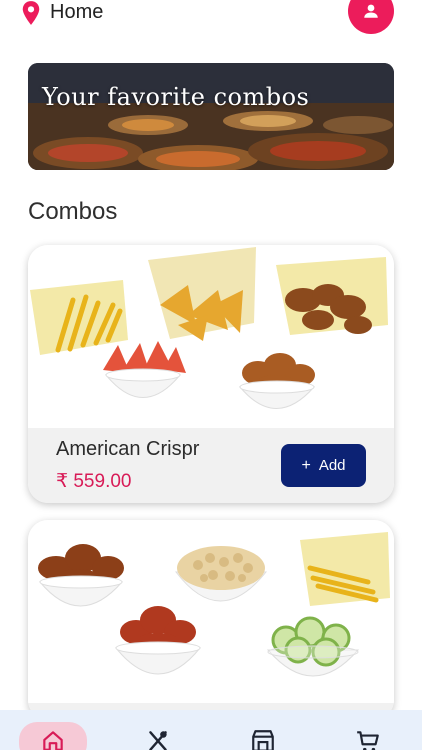 This screenshot has width=422, height=750. I want to click on nav-cart, so click(368, 736).